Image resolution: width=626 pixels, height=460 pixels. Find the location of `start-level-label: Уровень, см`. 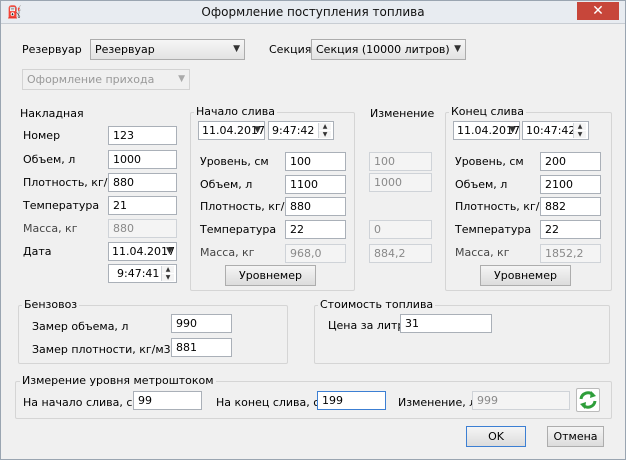

start-level-label: Уровень, см is located at coordinates (234, 161).